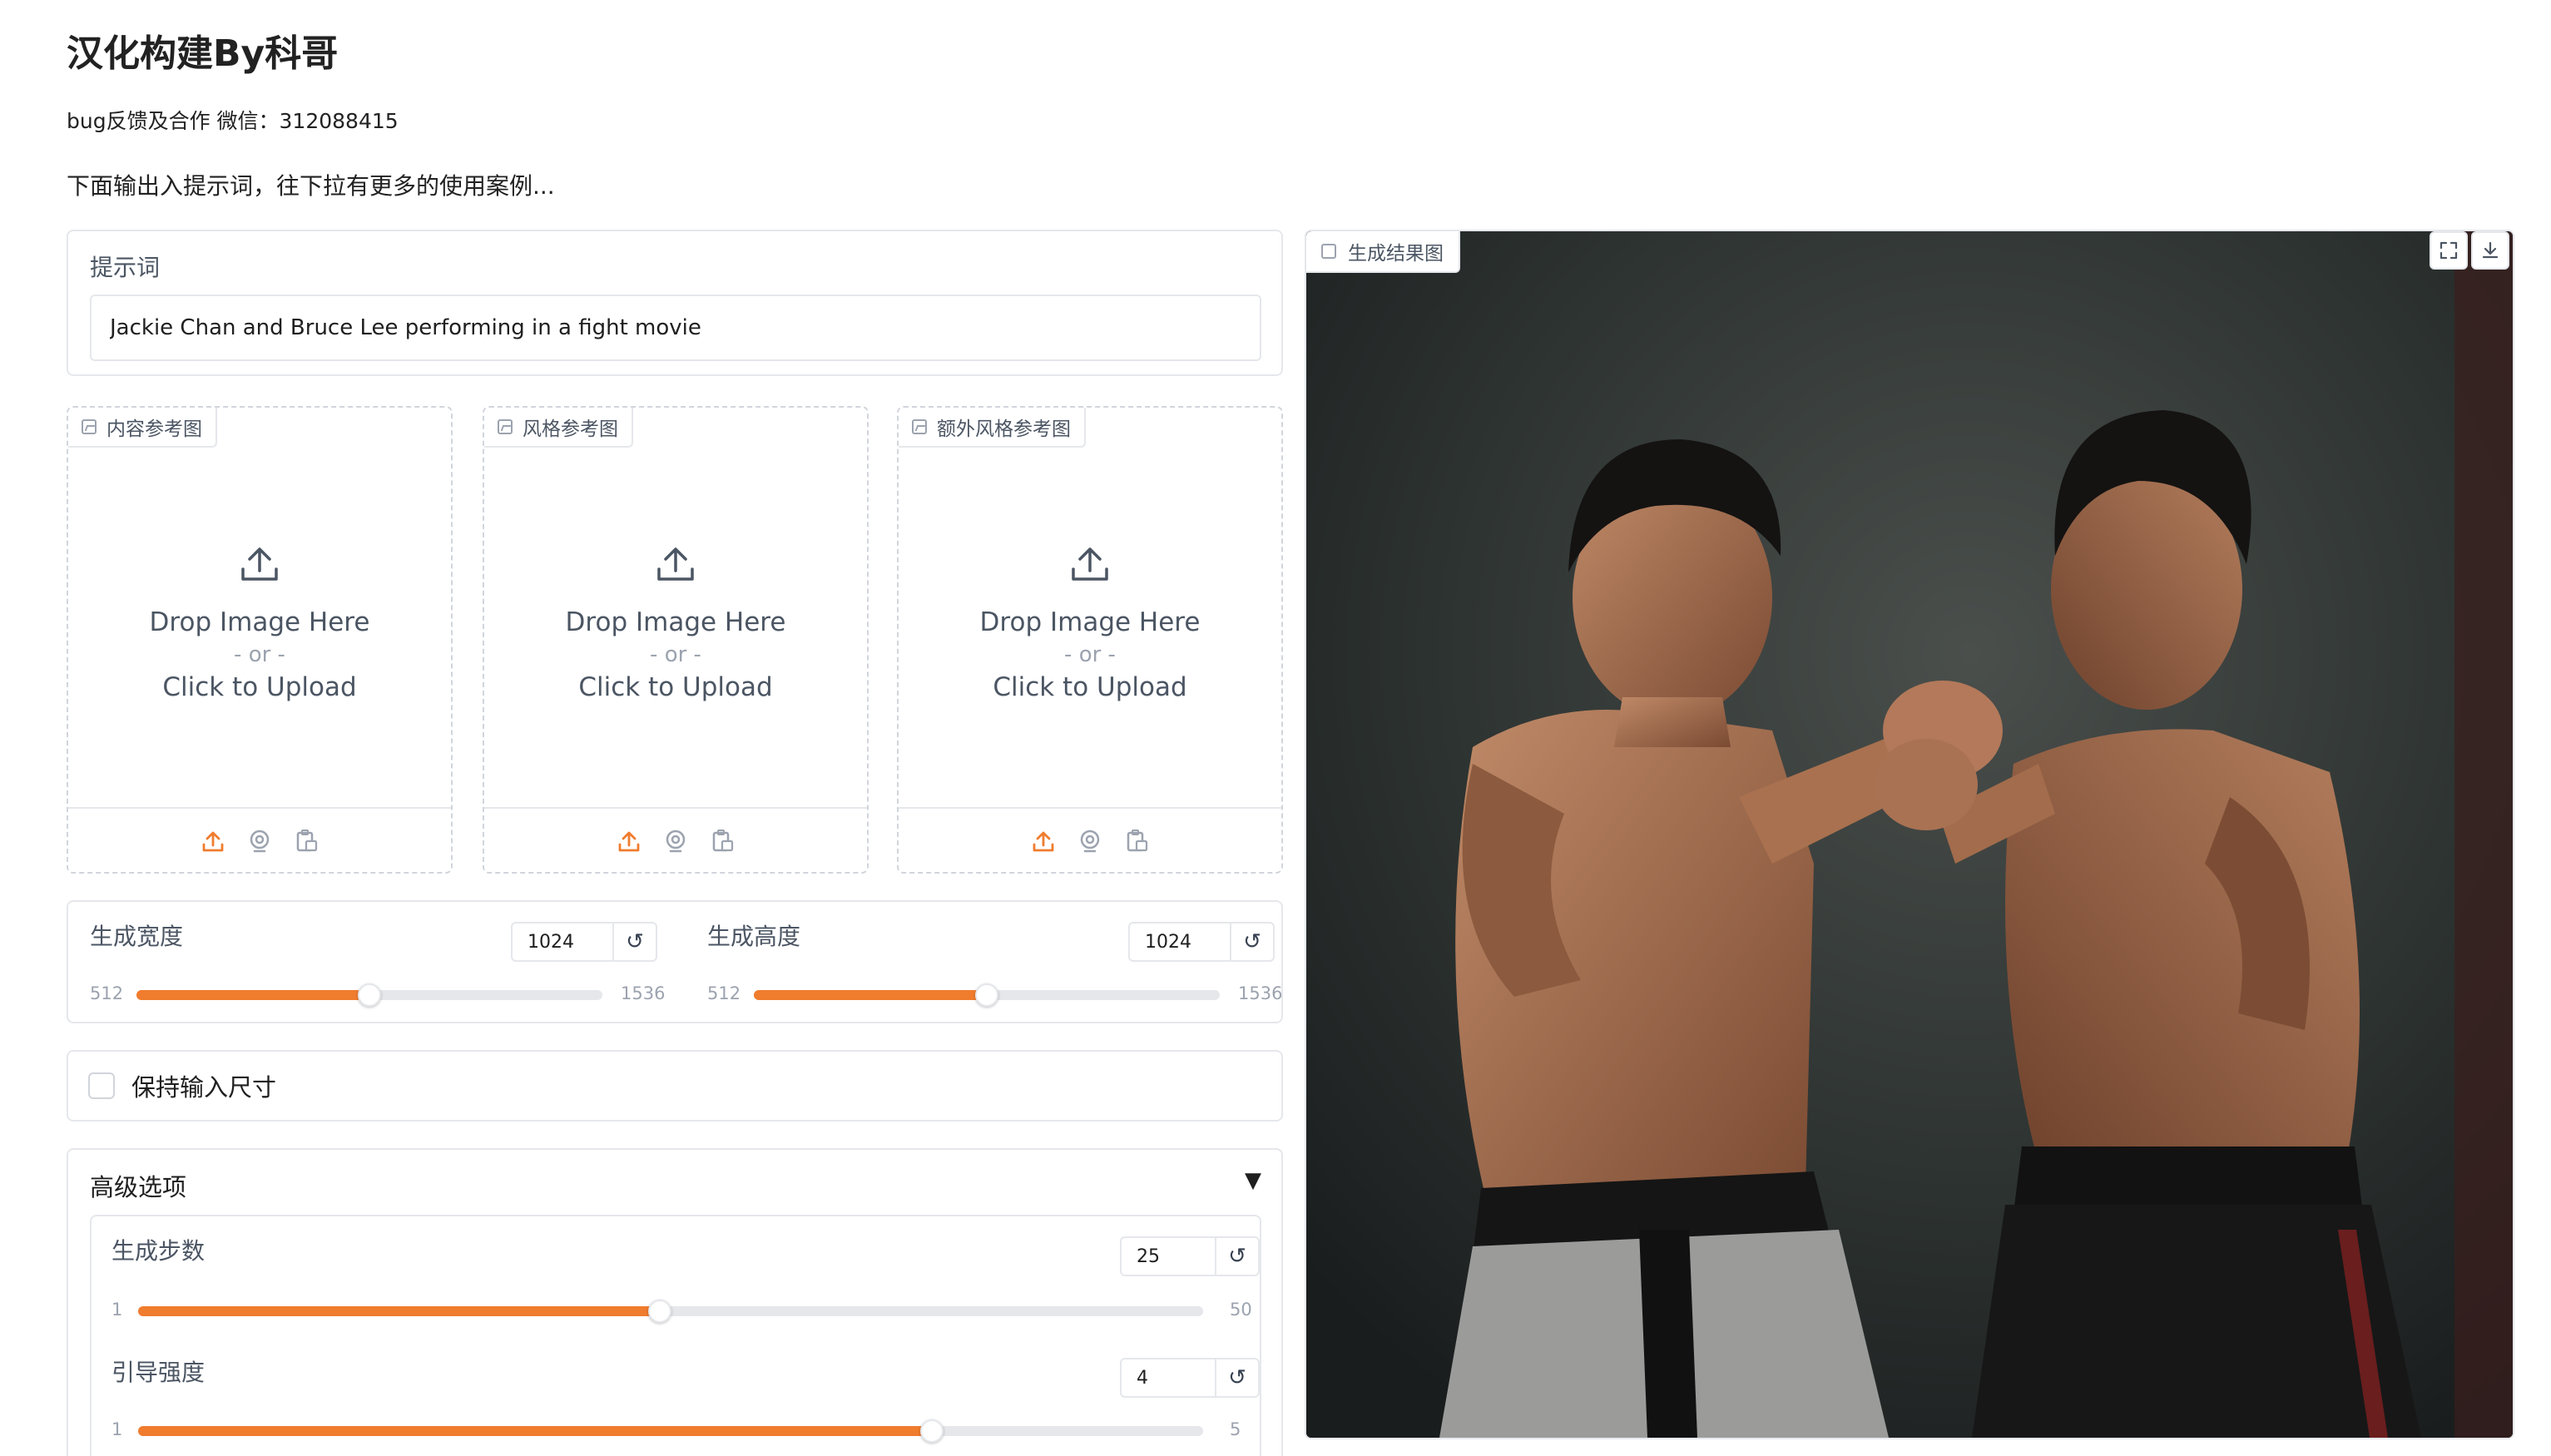  I want to click on height-slider-thumb, so click(986, 995).